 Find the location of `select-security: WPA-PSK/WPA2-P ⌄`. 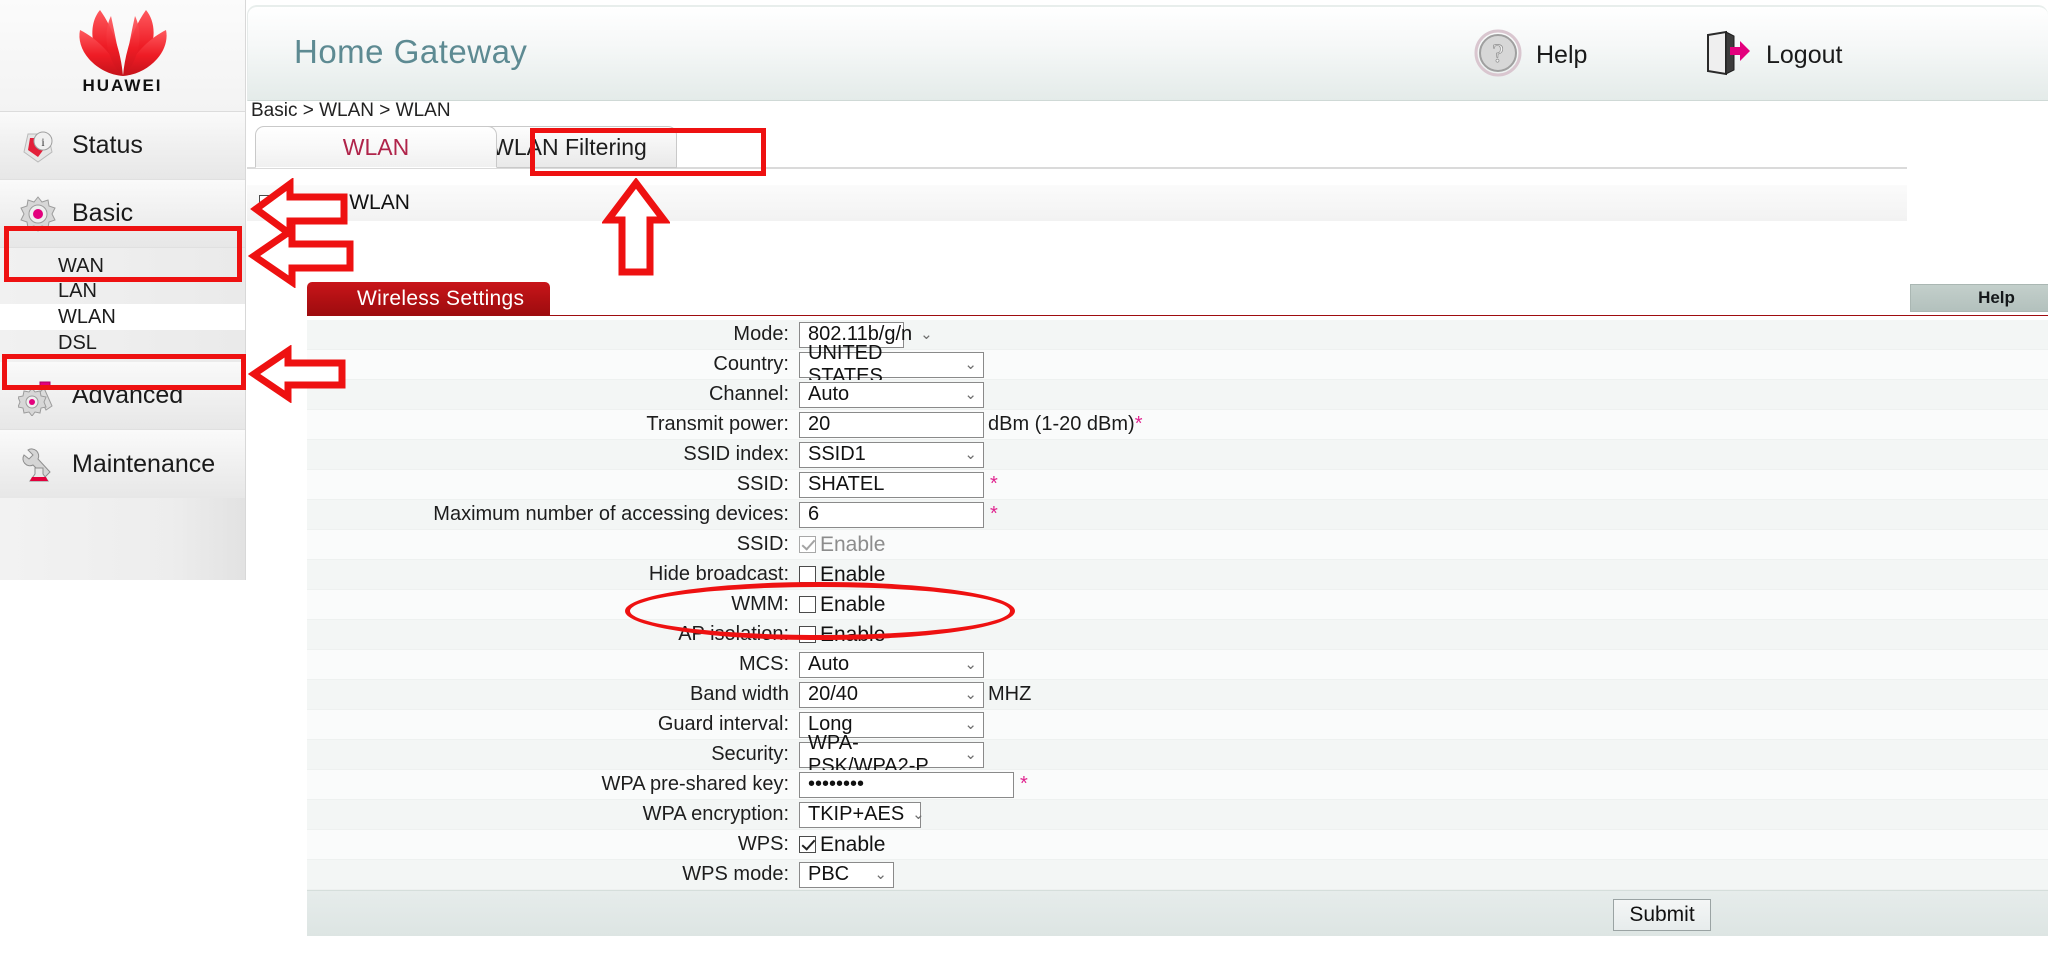

select-security: WPA-PSK/WPA2-P ⌄ is located at coordinates (891, 754).